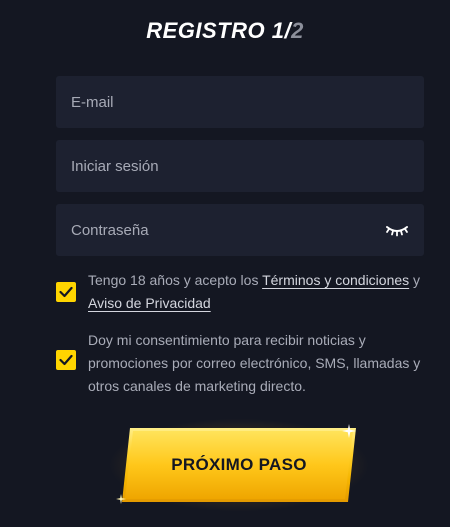 The image size is (450, 527). I want to click on title-step: REGISTRO 1, so click(215, 30).